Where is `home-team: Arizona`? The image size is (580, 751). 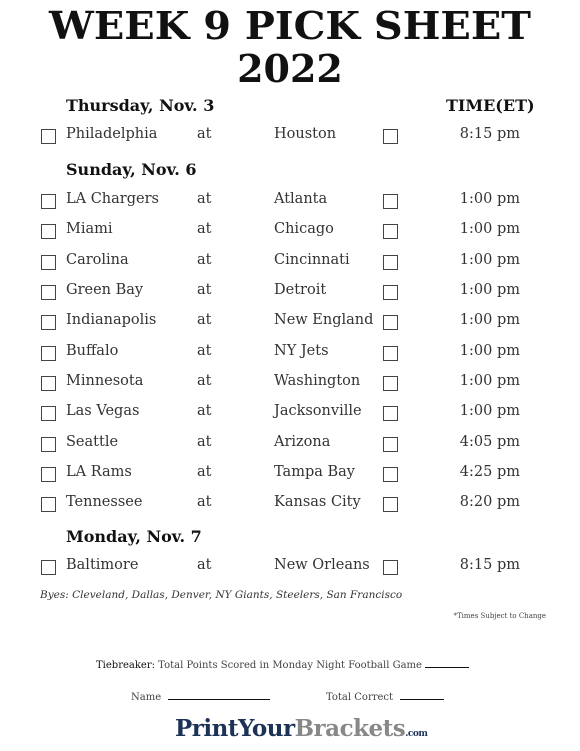 home-team: Arizona is located at coordinates (302, 442).